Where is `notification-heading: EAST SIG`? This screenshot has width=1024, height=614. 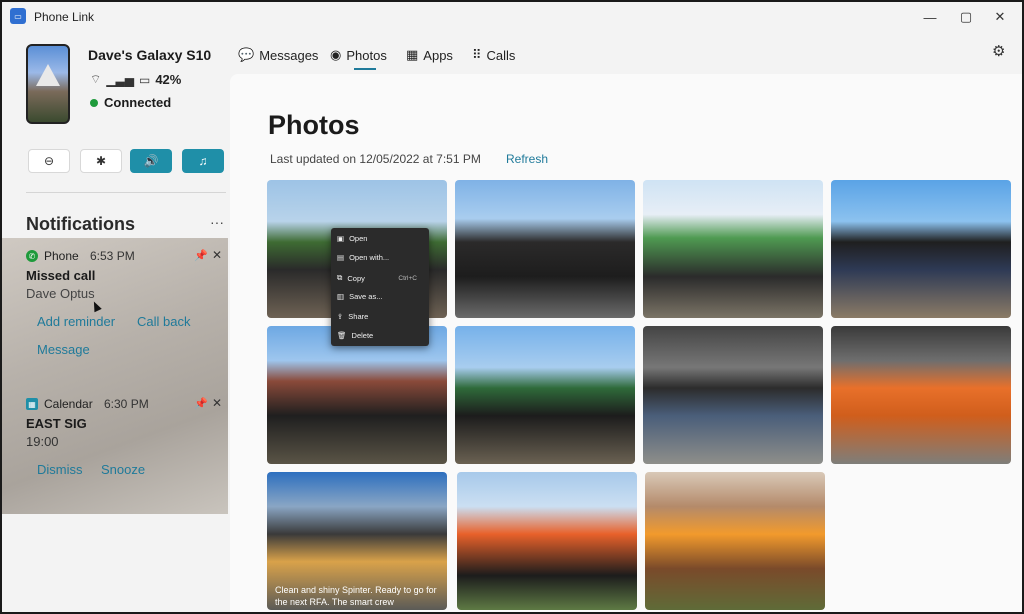 notification-heading: EAST SIG is located at coordinates (56, 423).